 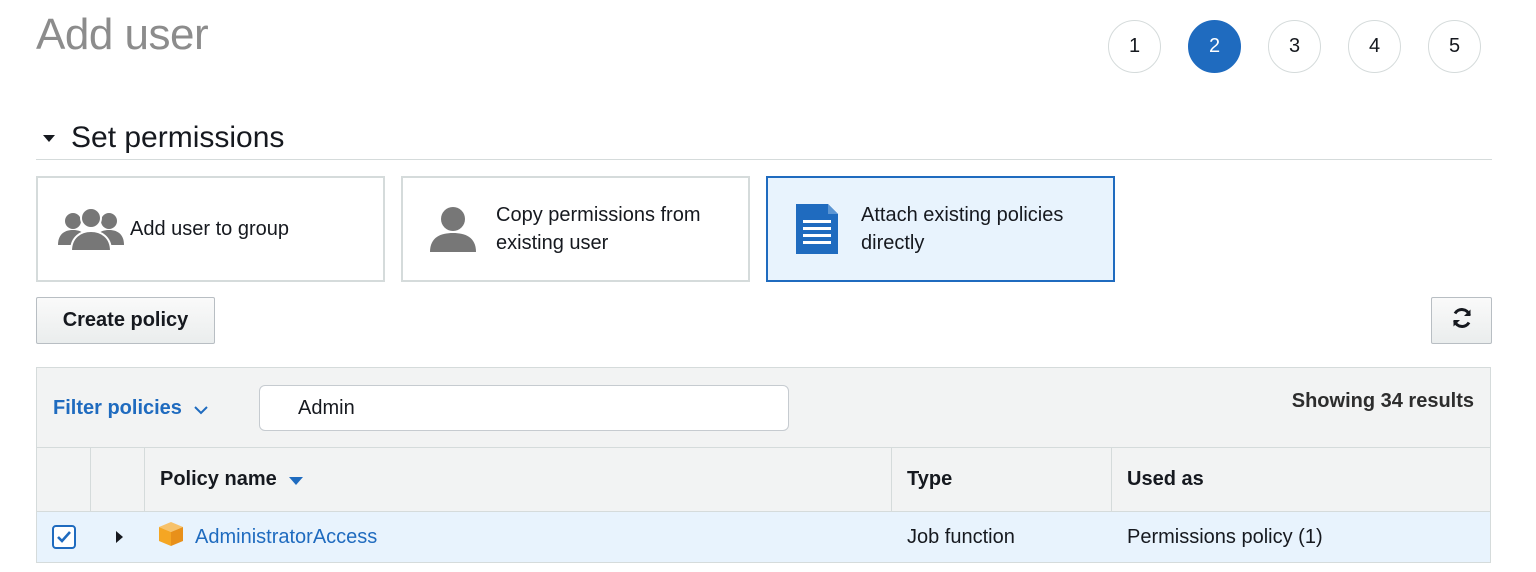 I want to click on aws-managed-policy-icon, so click(x=171, y=537).